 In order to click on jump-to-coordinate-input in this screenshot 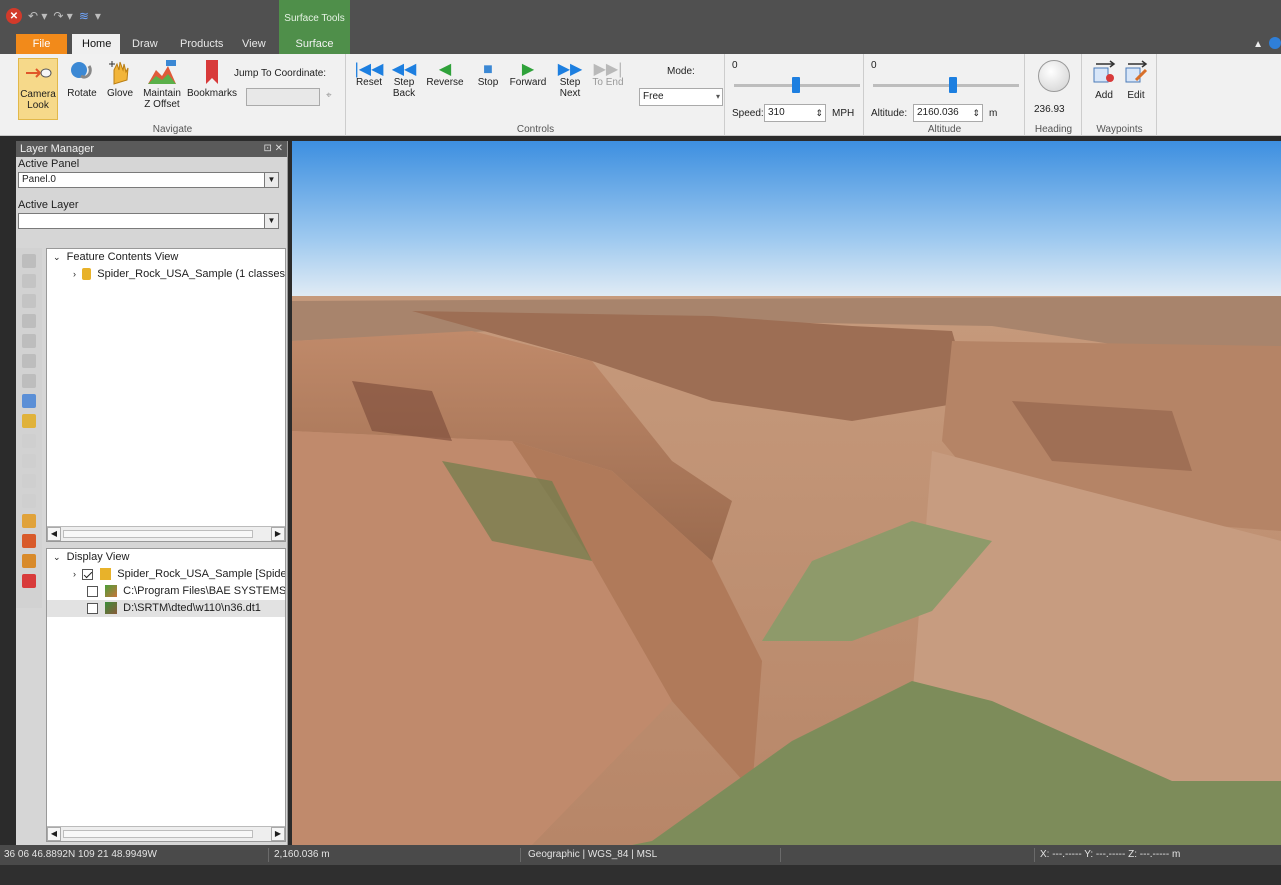, I will do `click(283, 97)`.